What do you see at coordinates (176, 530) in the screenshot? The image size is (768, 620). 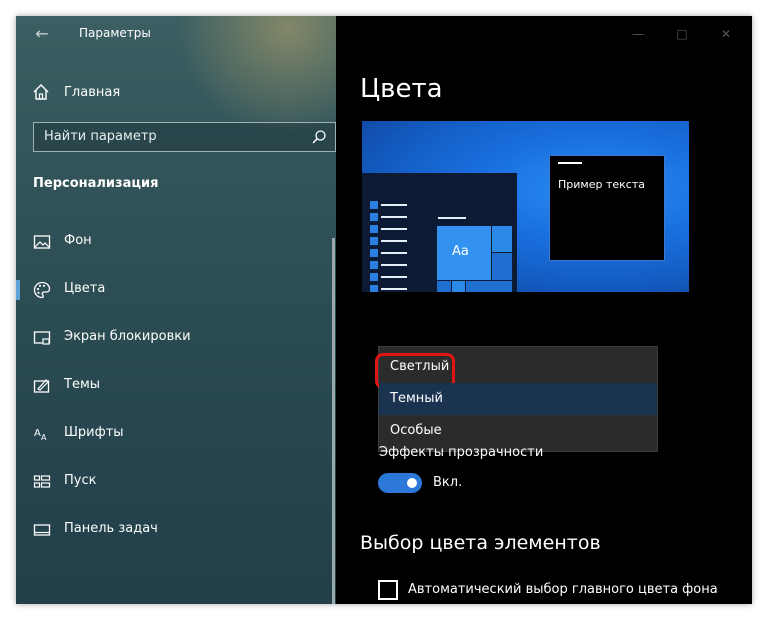 I see `sidebar-item-taskbar: Панель задач` at bounding box center [176, 530].